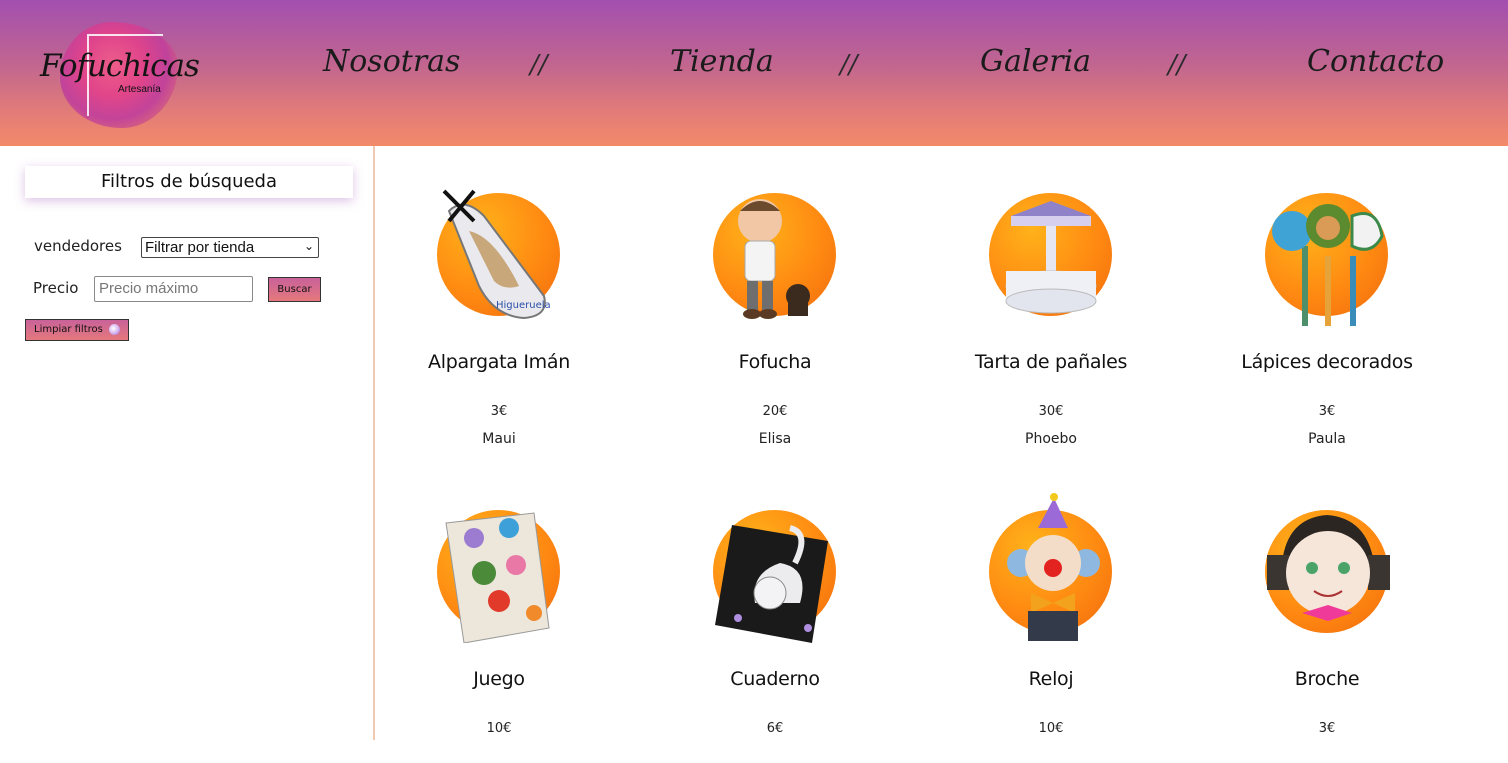 This screenshot has width=1508, height=763. Describe the element at coordinates (308, 246) in the screenshot. I see `chevron-down-icon: ⌄` at that location.